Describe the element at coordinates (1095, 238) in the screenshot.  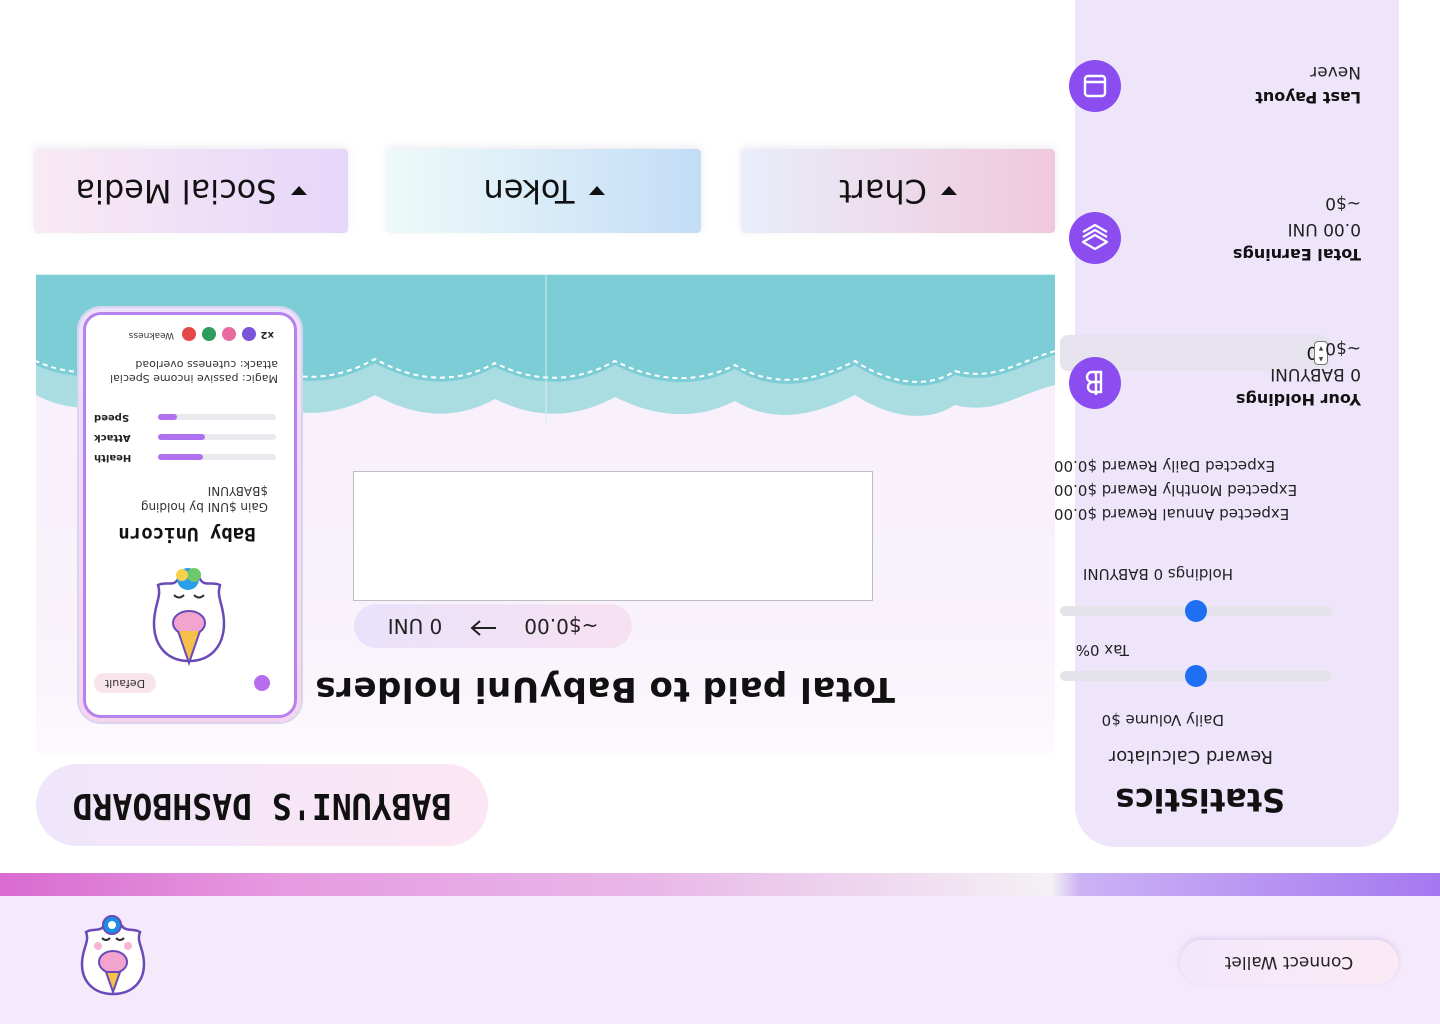
I see `layers-icon` at that location.